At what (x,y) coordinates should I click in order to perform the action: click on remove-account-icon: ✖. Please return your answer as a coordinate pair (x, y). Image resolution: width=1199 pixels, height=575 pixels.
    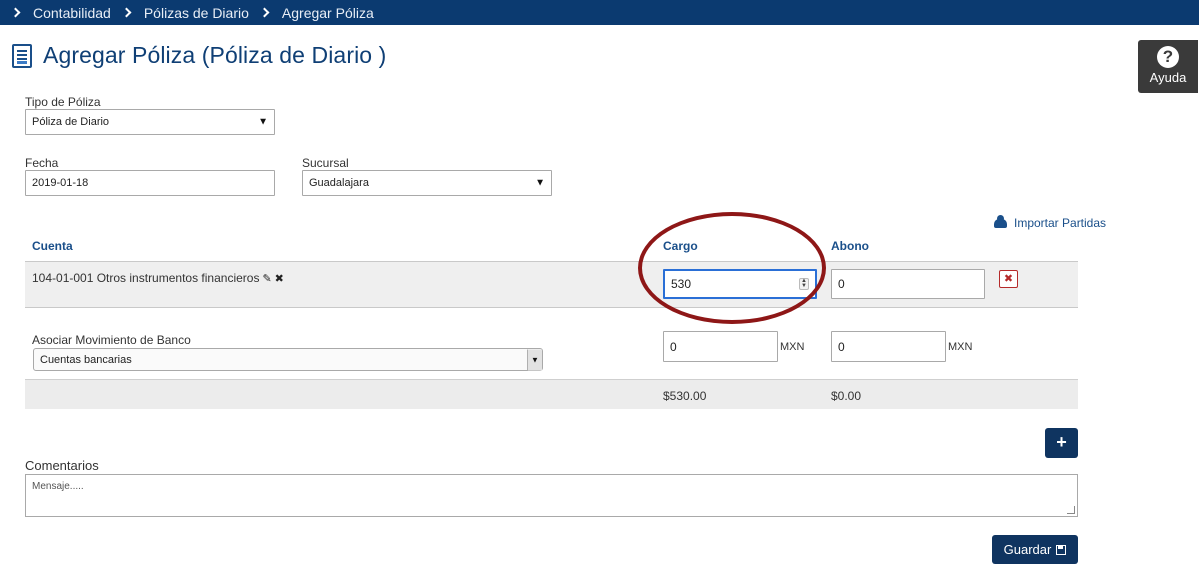
    Looking at the image, I should click on (279, 278).